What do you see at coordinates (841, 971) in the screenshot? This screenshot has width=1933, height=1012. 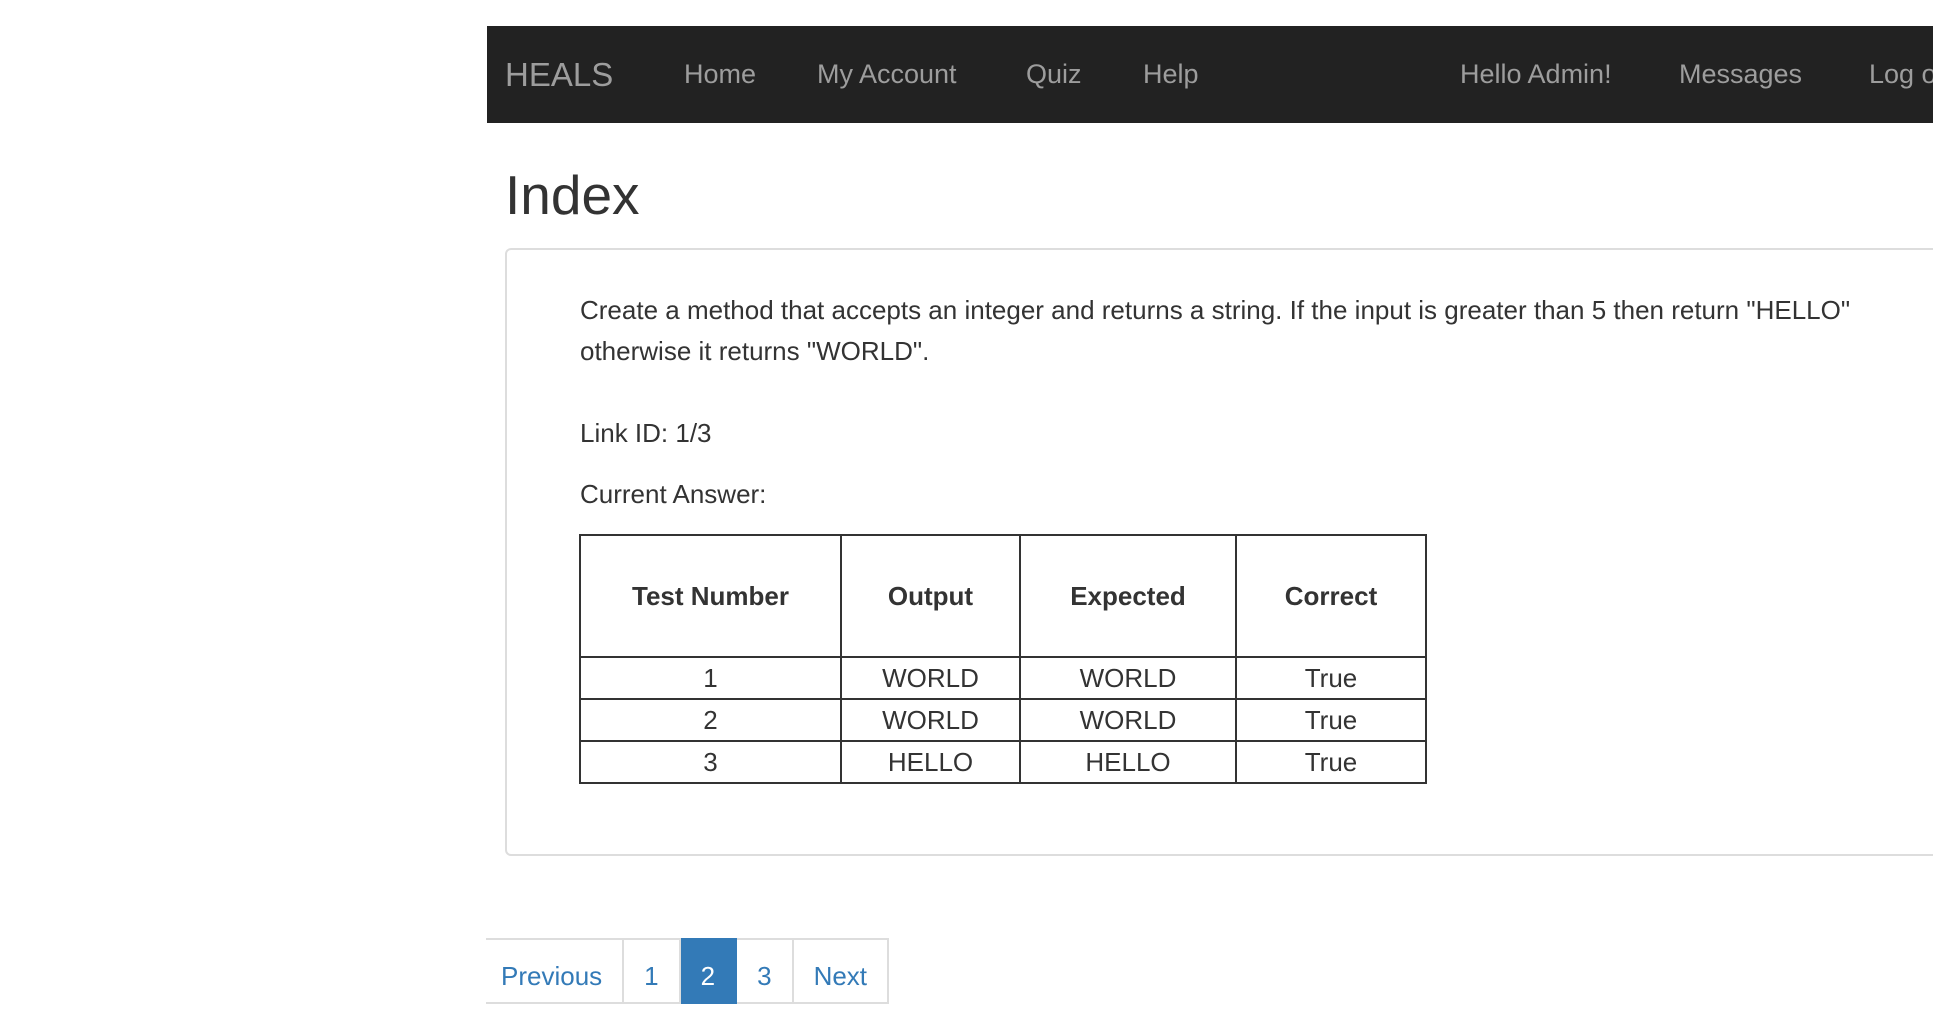 I see `pagination-next: Next` at bounding box center [841, 971].